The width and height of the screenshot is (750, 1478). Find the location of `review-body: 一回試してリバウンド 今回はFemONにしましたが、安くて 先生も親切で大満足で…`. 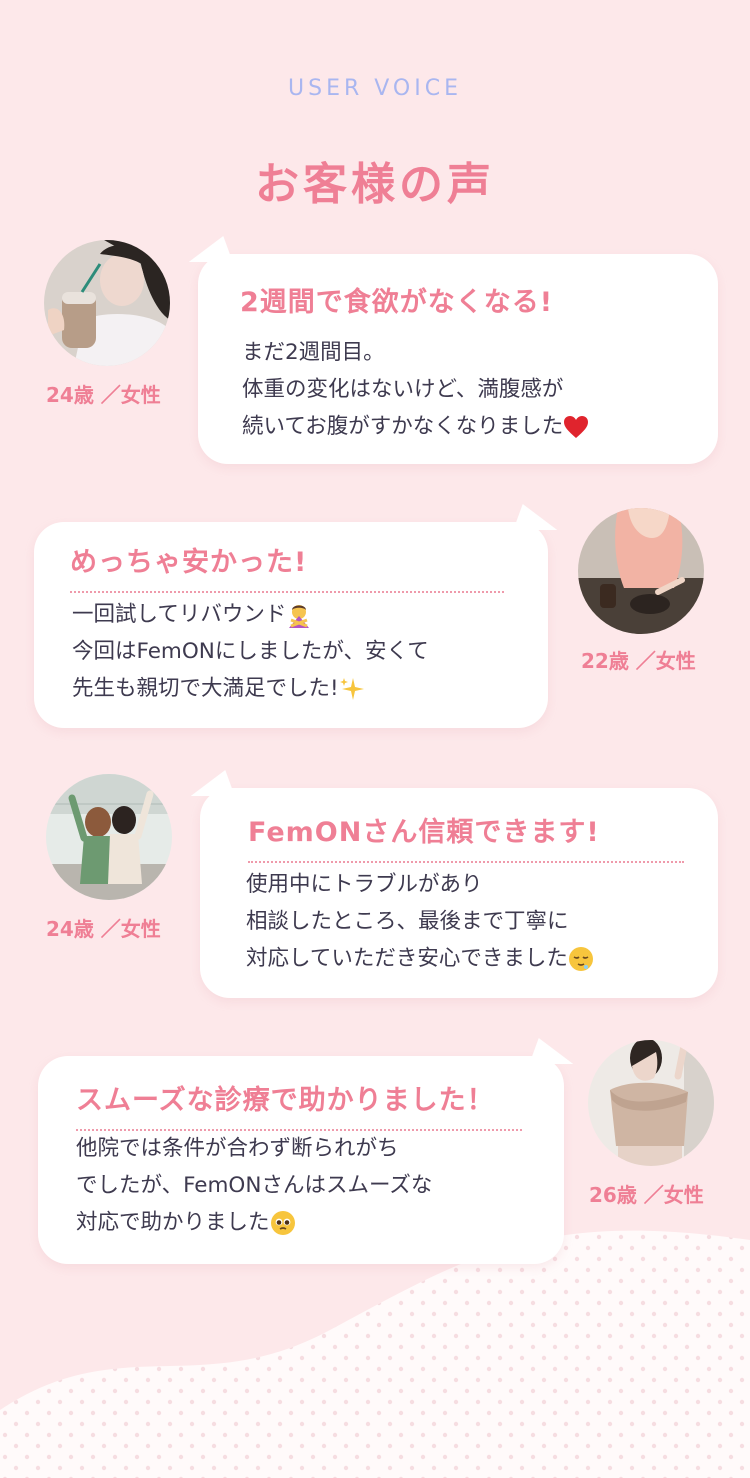

review-body: 一回試してリバウンド 今回はFemONにしましたが、安くて 先生も親切で大満足で… is located at coordinates (250, 651).